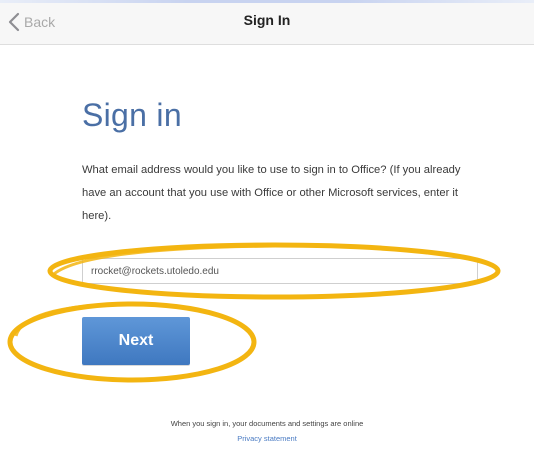 The width and height of the screenshot is (534, 453). I want to click on navigation-bar: Back Sign In, so click(267, 22).